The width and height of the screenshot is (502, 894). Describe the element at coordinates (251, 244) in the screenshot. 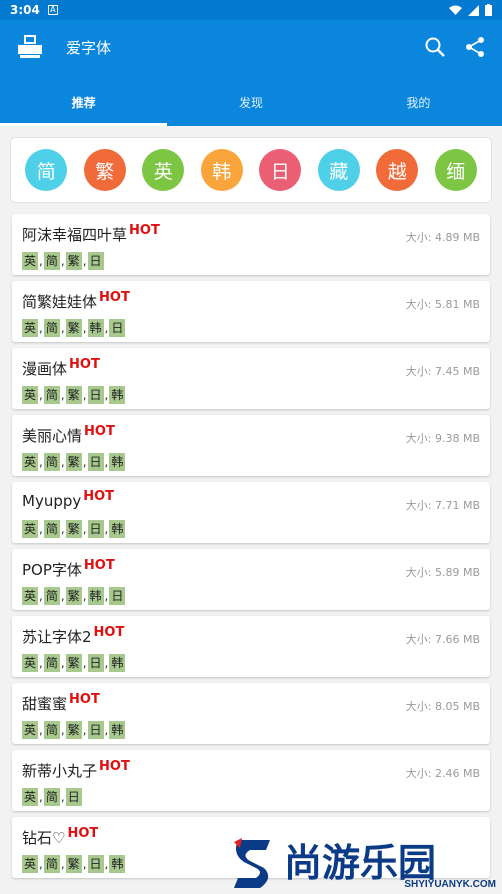

I see `font-list-item: 阿沫幸福四叶草 HOT 大小: 4.89 MB 英, 简, 繁, 日` at that location.